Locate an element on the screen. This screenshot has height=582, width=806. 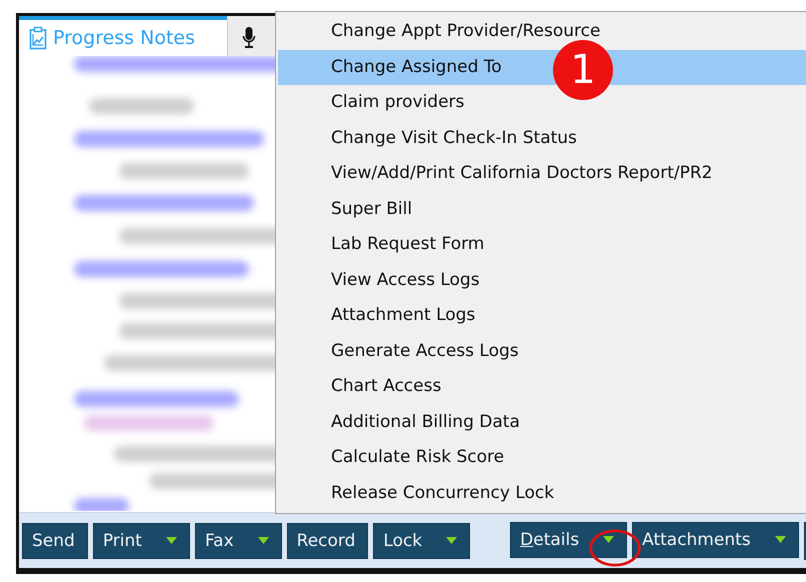
menu-item: Release Concurrency Lock is located at coordinates (542, 493).